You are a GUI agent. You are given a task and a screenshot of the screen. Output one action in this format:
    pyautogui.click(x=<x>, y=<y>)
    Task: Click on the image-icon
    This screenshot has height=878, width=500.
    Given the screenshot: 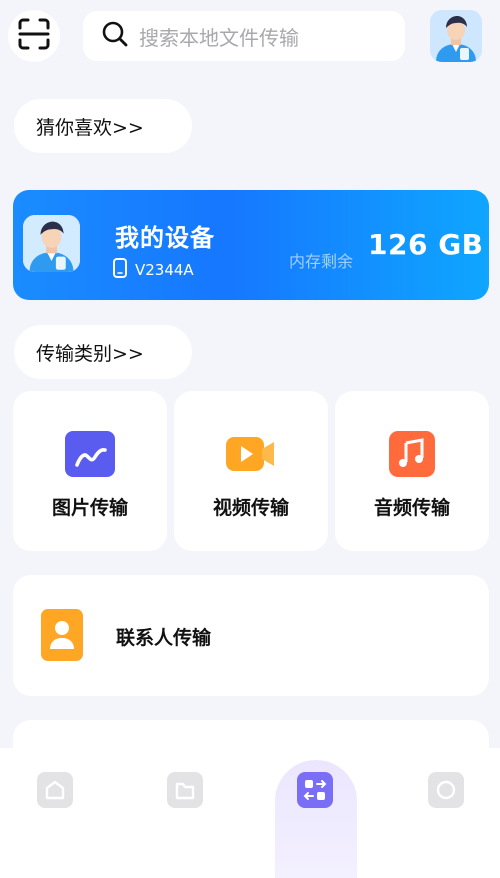 What is the action you would take?
    pyautogui.click(x=90, y=454)
    